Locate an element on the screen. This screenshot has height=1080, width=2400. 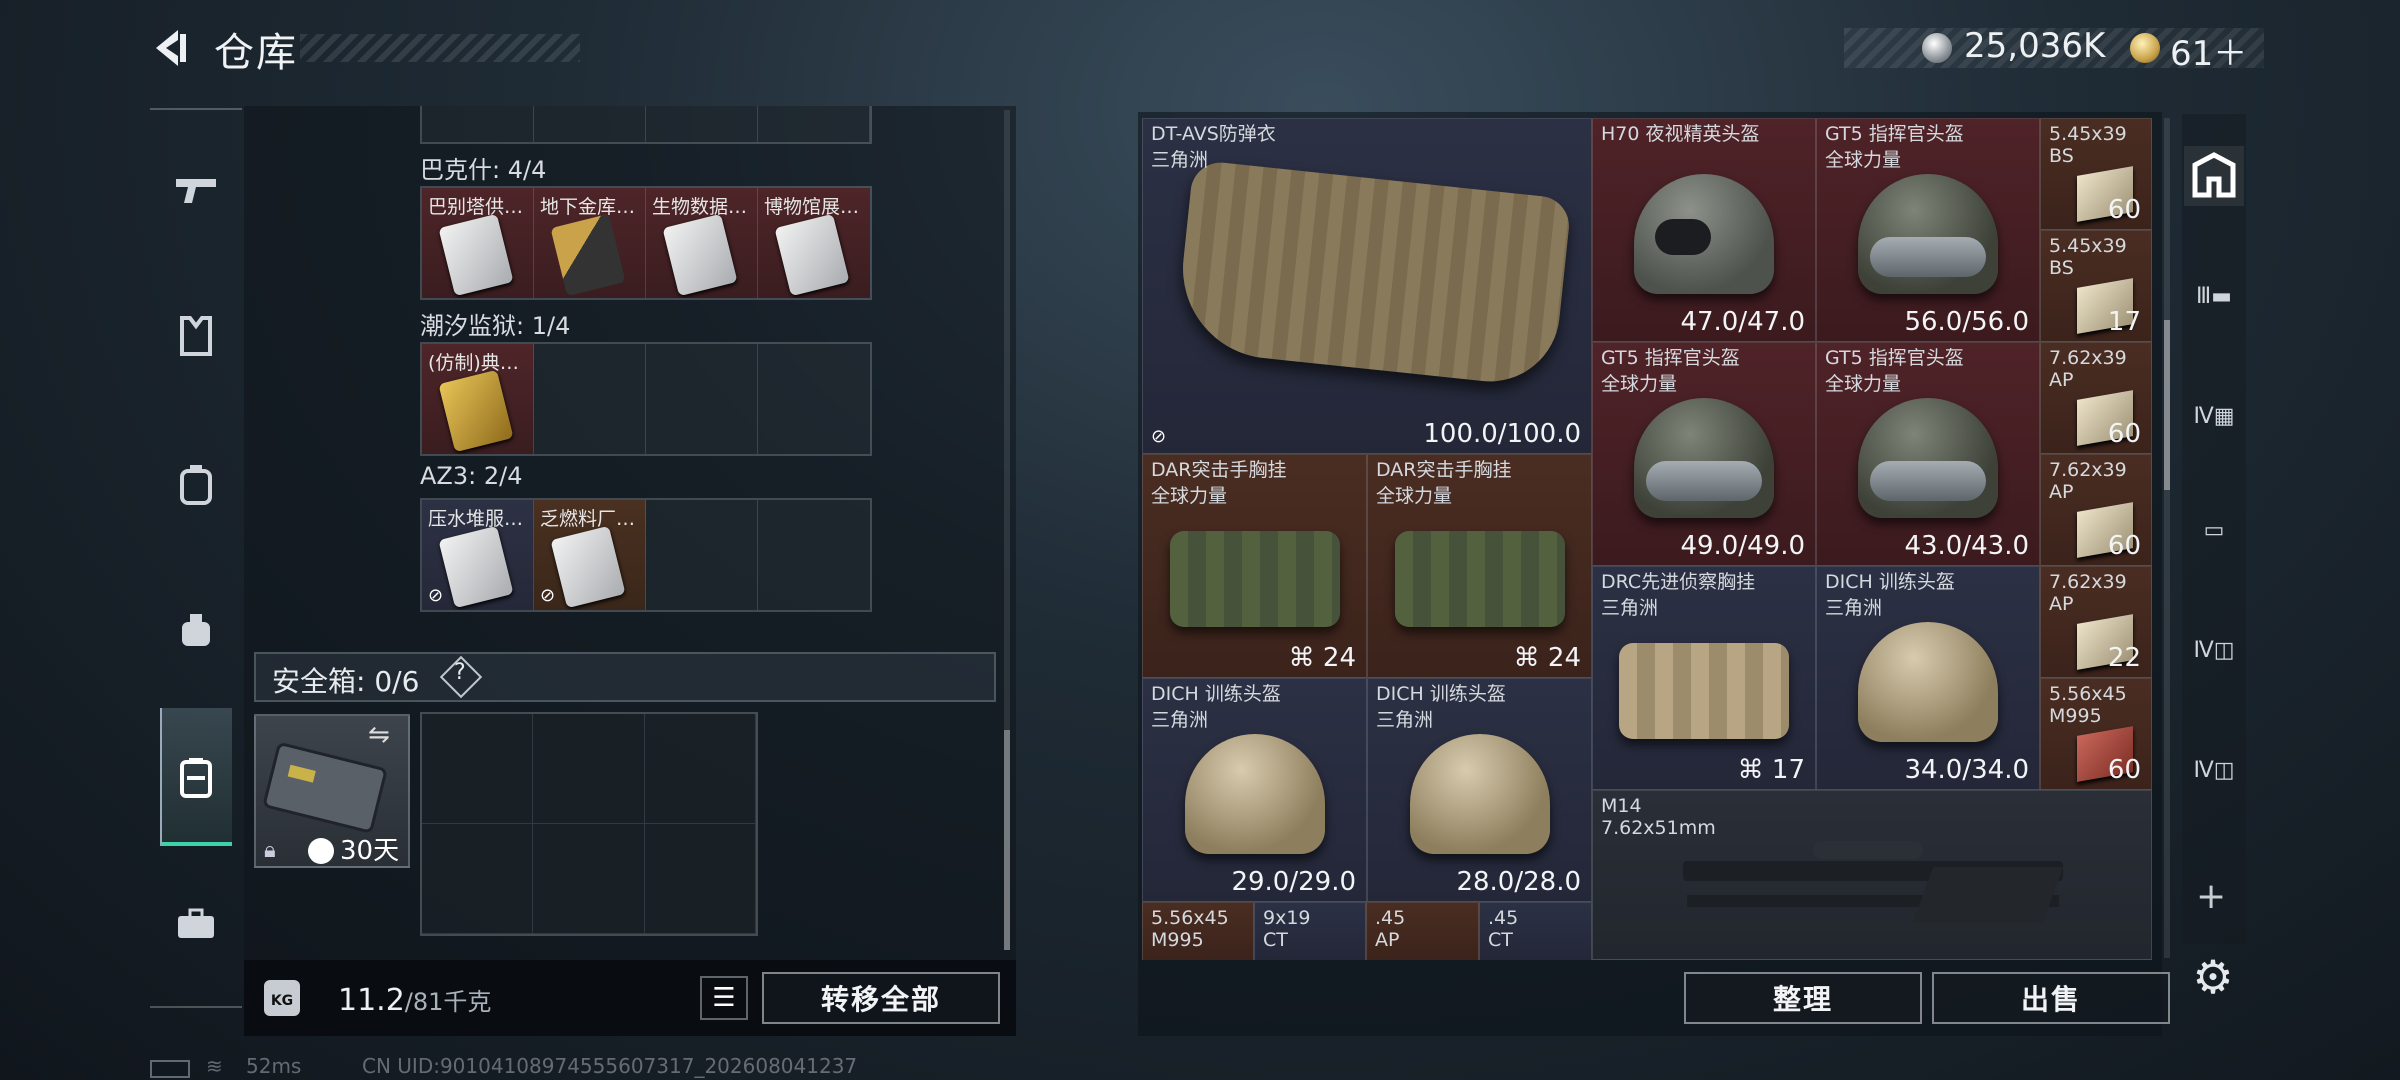
tab-stash-case-1: Ⅳ◫ is located at coordinates (2214, 650).